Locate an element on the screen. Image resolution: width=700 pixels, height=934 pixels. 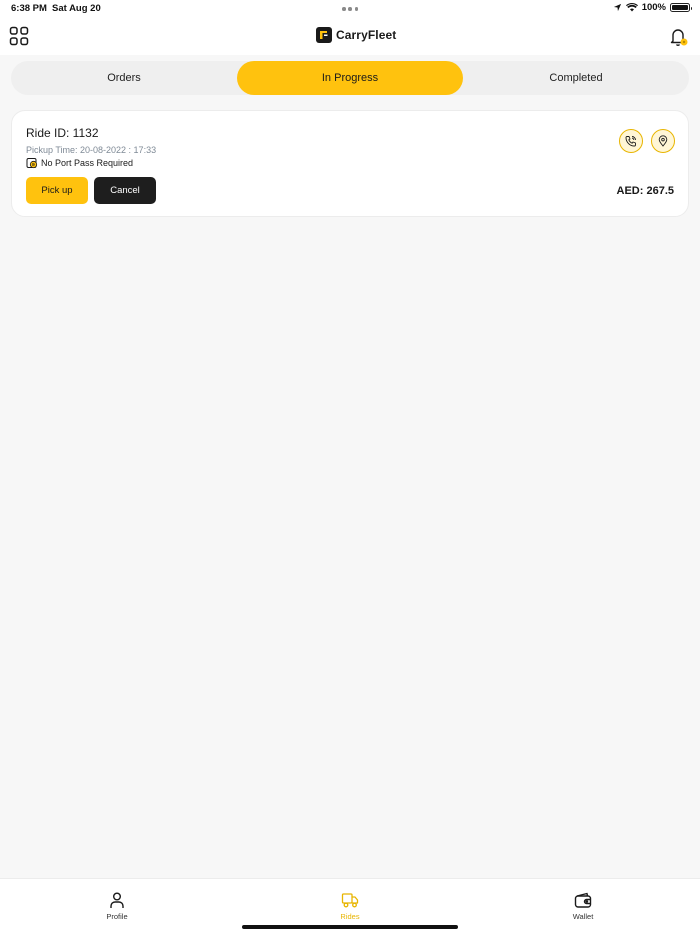
wallet-icon is located at coordinates (583, 900).